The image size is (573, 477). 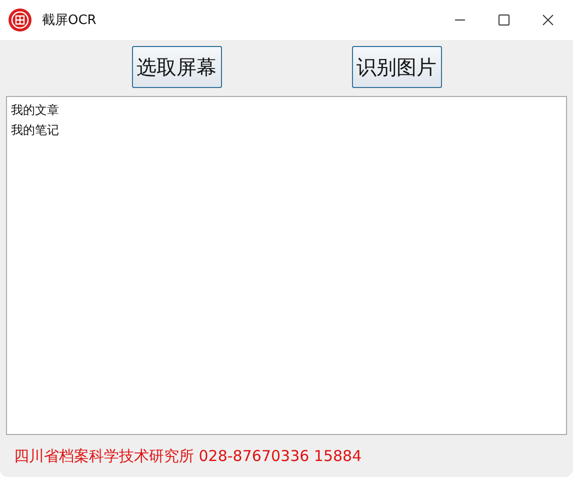 I want to click on close-icon, so click(x=548, y=20).